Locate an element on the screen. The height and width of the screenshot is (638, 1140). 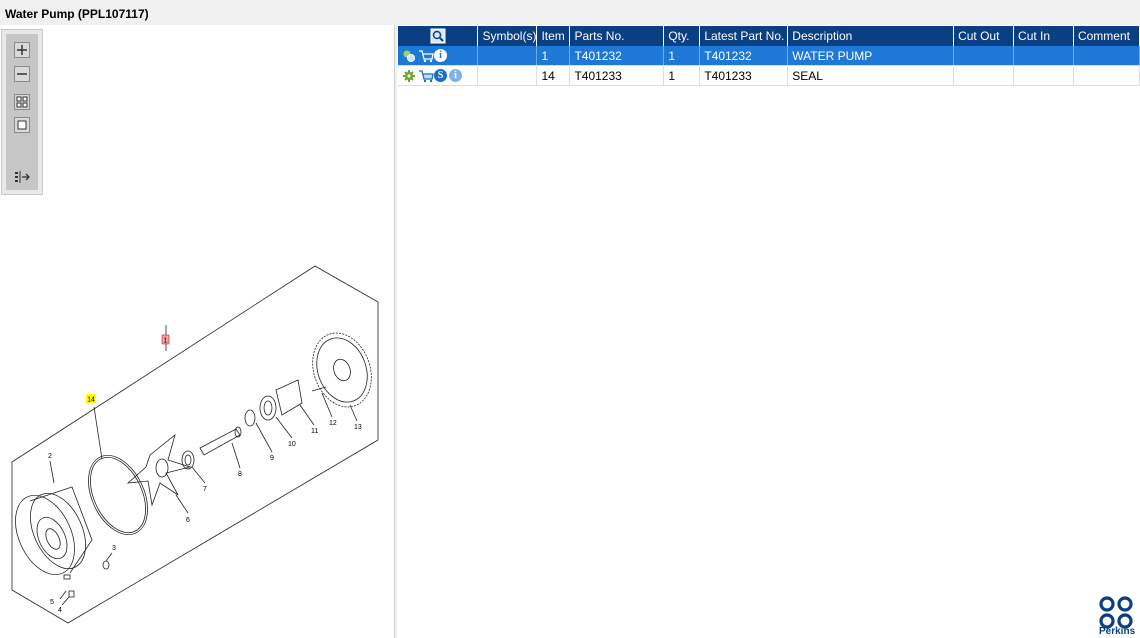
cut-out-column-header: Cut Out is located at coordinates (984, 36).